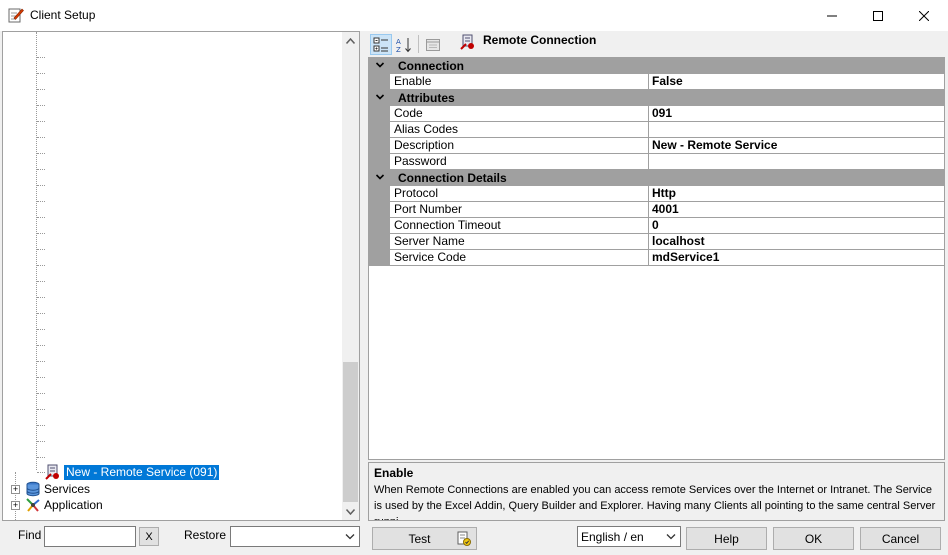  Describe the element at coordinates (900, 538) in the screenshot. I see `cancel-button: Cancel` at that location.